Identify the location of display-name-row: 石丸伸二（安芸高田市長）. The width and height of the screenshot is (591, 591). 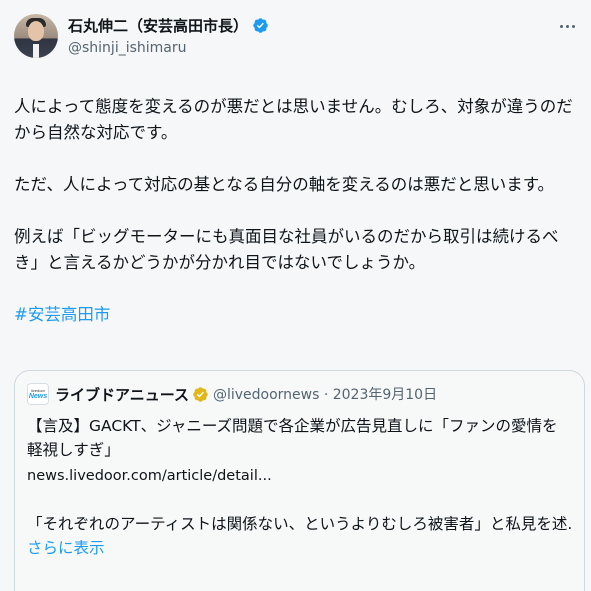
(168, 25).